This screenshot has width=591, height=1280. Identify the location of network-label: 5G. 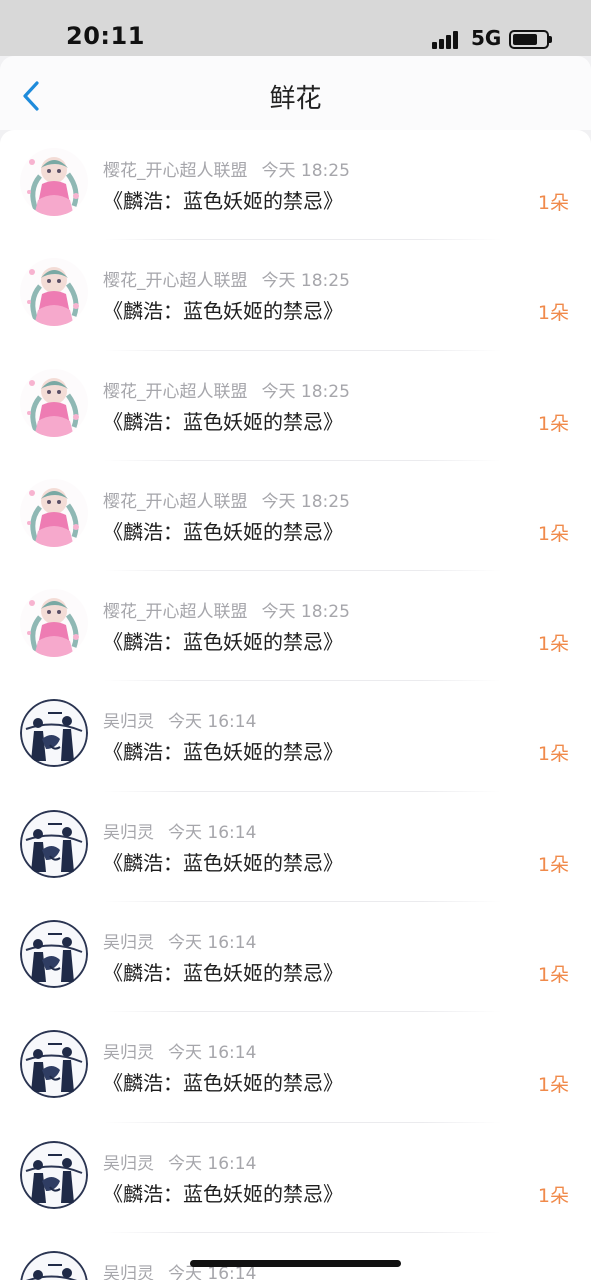
(486, 38).